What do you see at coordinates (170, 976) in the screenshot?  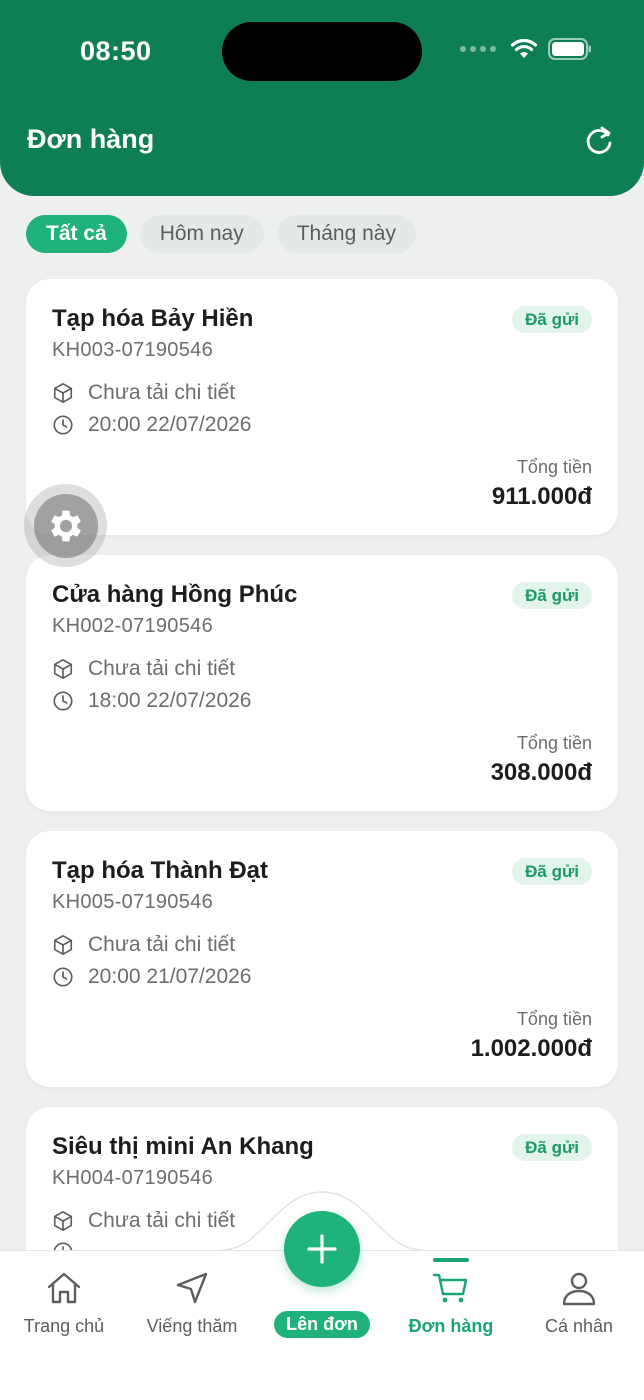 I see `order-datetime: 20:00 21/07/2026` at bounding box center [170, 976].